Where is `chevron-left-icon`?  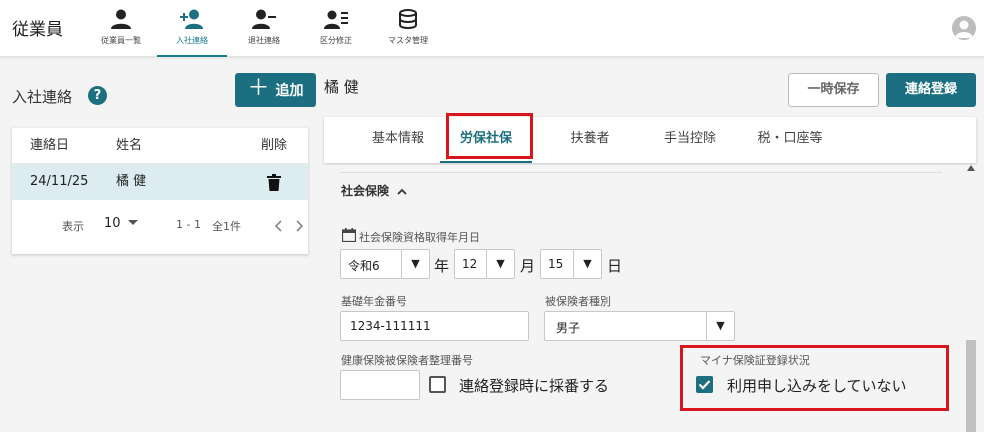
chevron-left-icon is located at coordinates (278, 226).